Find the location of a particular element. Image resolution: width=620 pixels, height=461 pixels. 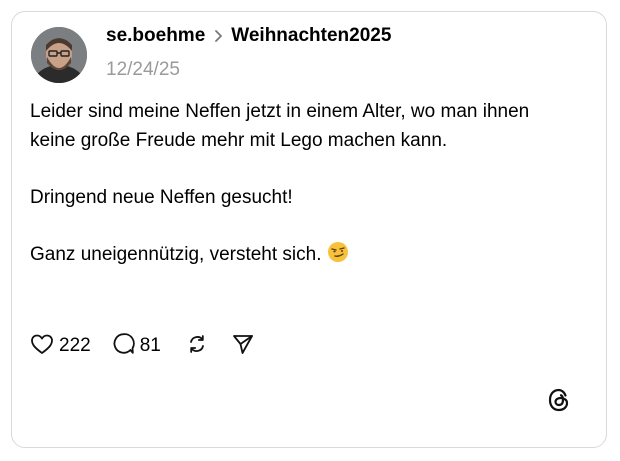

action-bar: 222 81 is located at coordinates (142, 346).